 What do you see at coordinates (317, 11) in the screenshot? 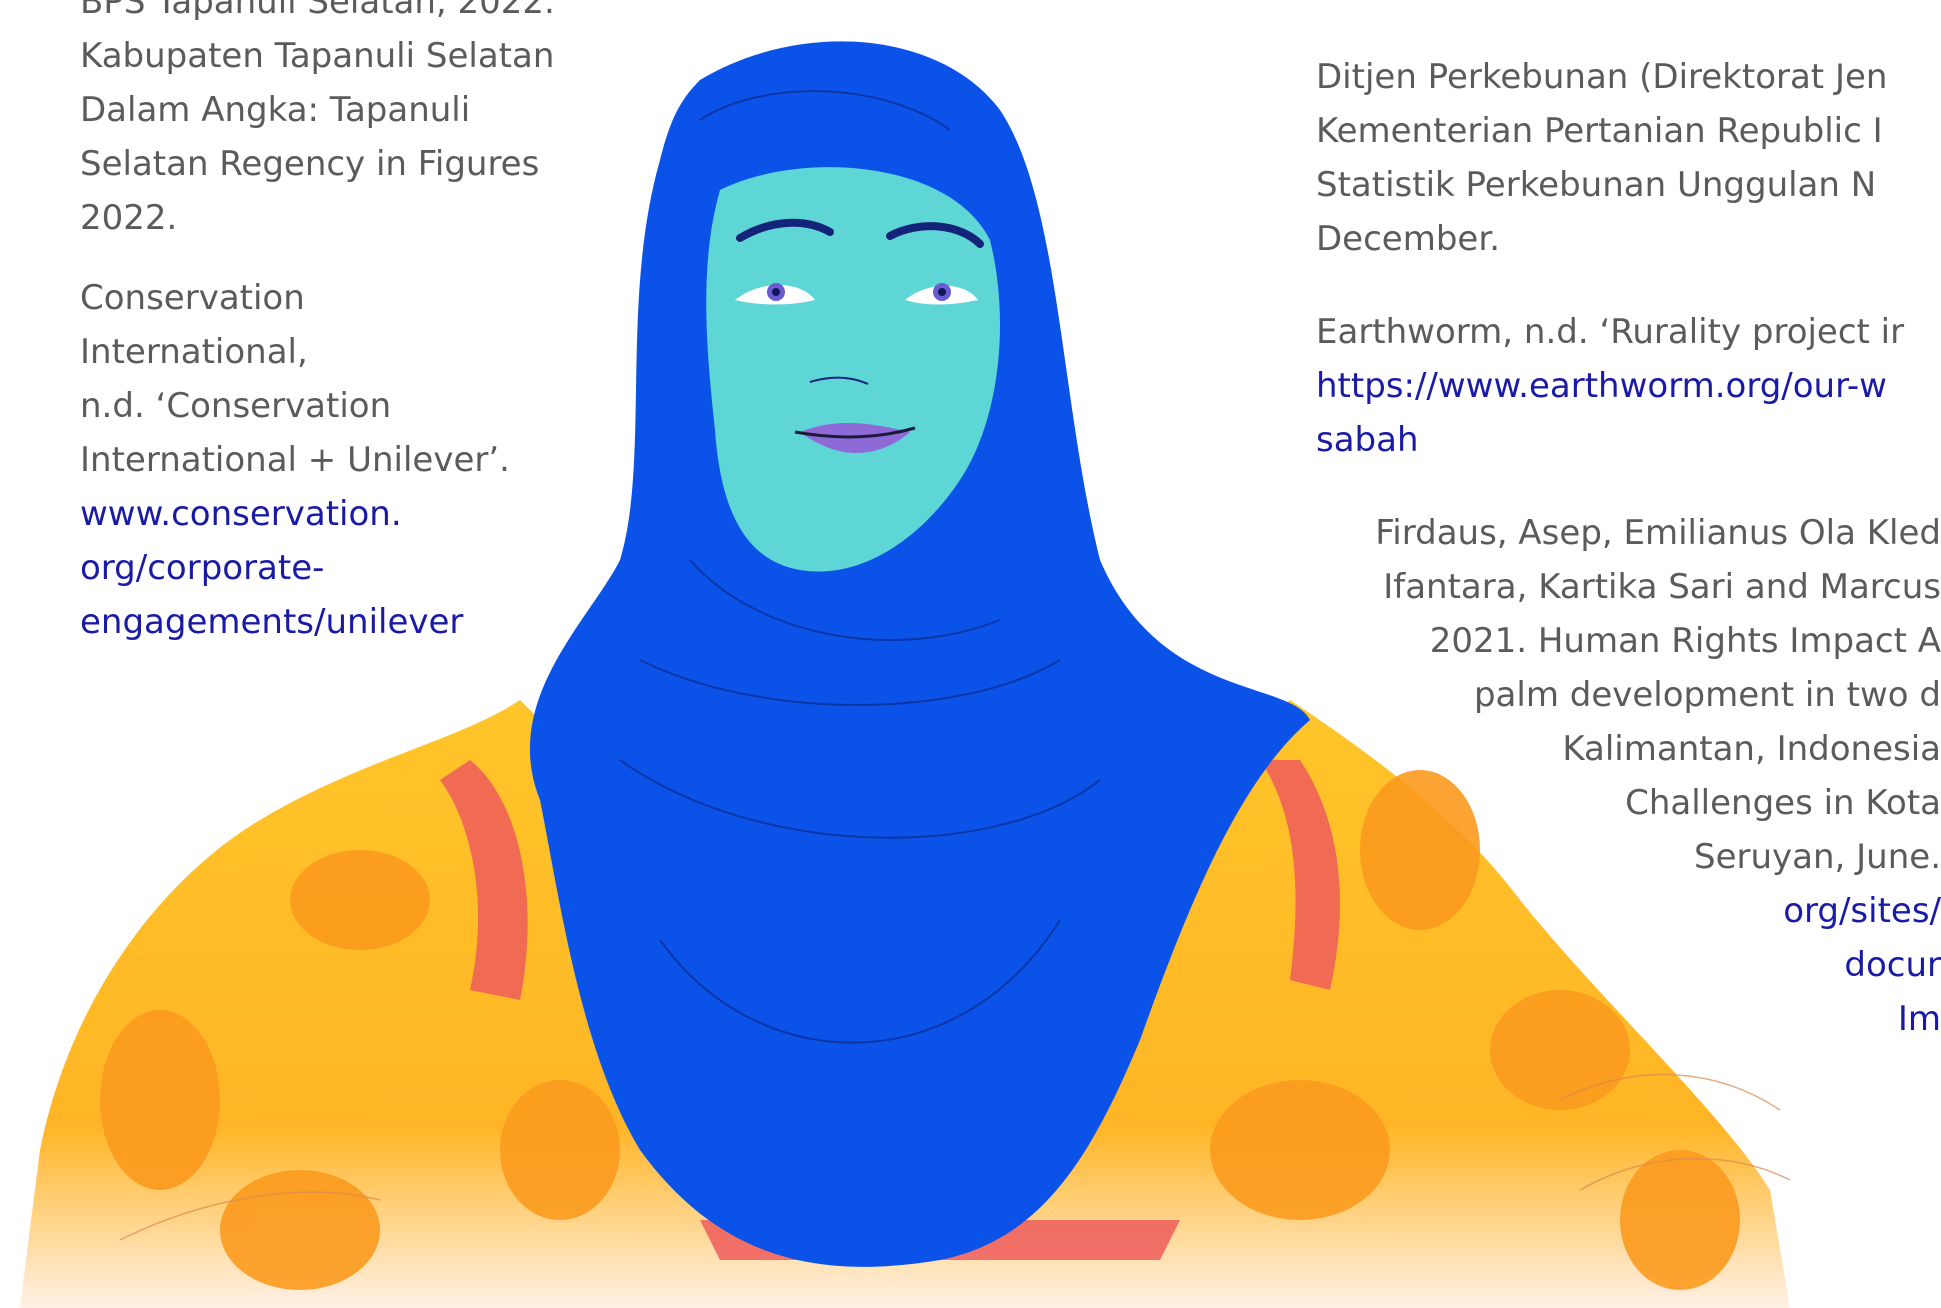
I see `reference-bps-line-1: BPS Tapanuli Selatan, 2022.` at bounding box center [317, 11].